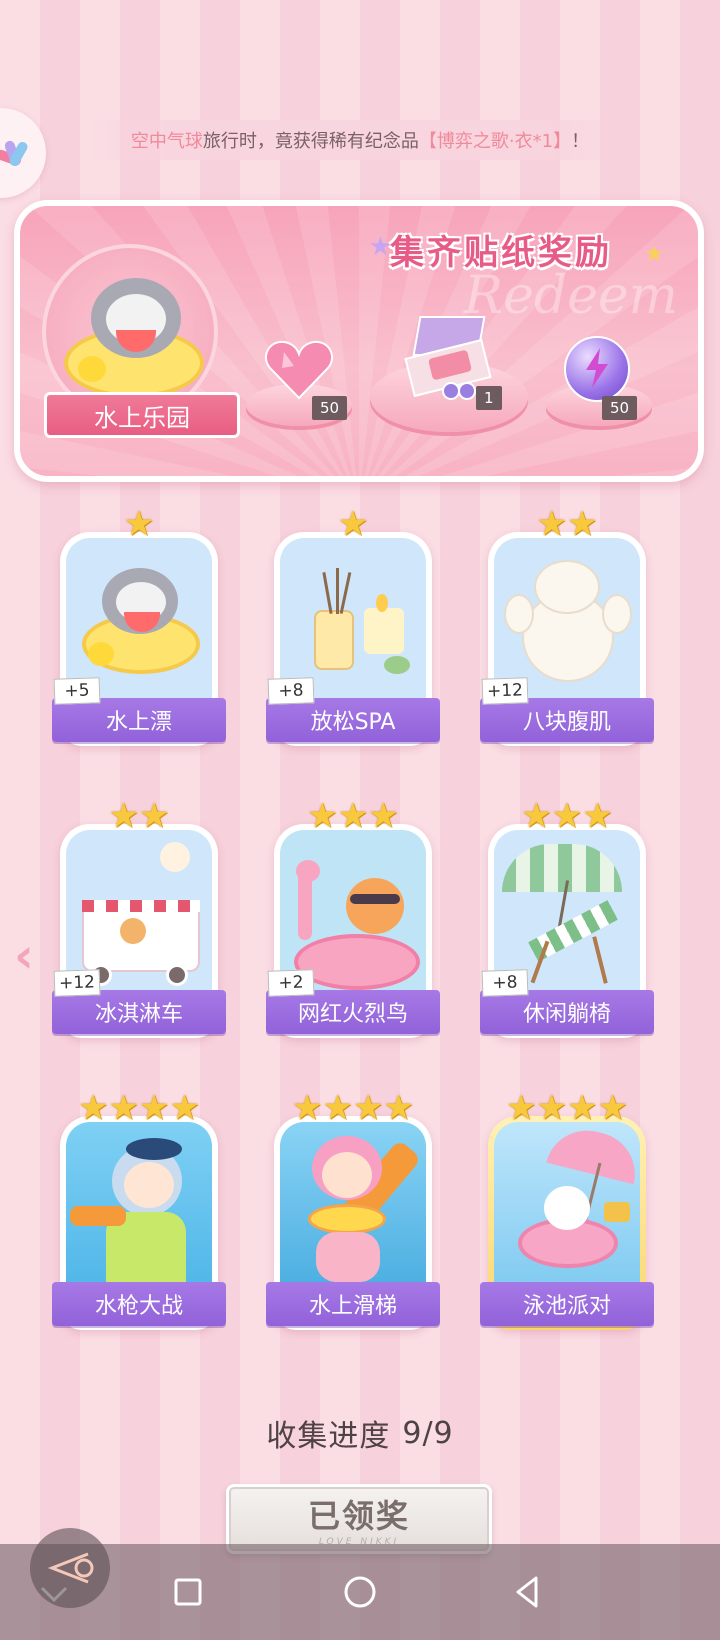 The height and width of the screenshot is (1640, 720). Describe the element at coordinates (139, 919) in the screenshot. I see `sticker-card: ★ ★ 冰淇淋车 +12` at that location.